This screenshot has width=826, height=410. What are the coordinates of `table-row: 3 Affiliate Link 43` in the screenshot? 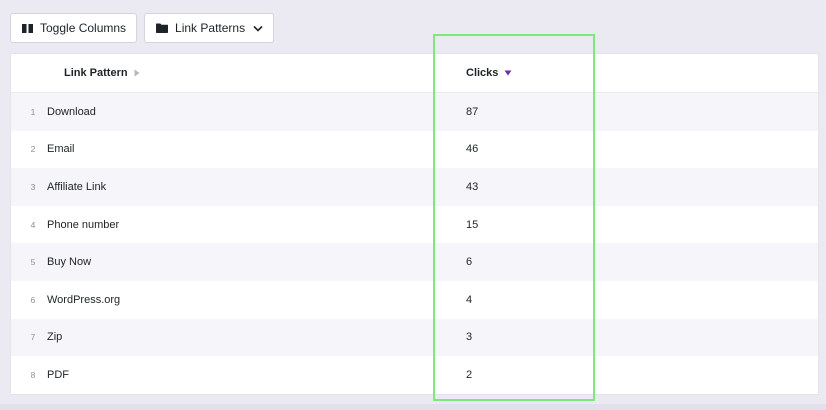 It's located at (414, 187).